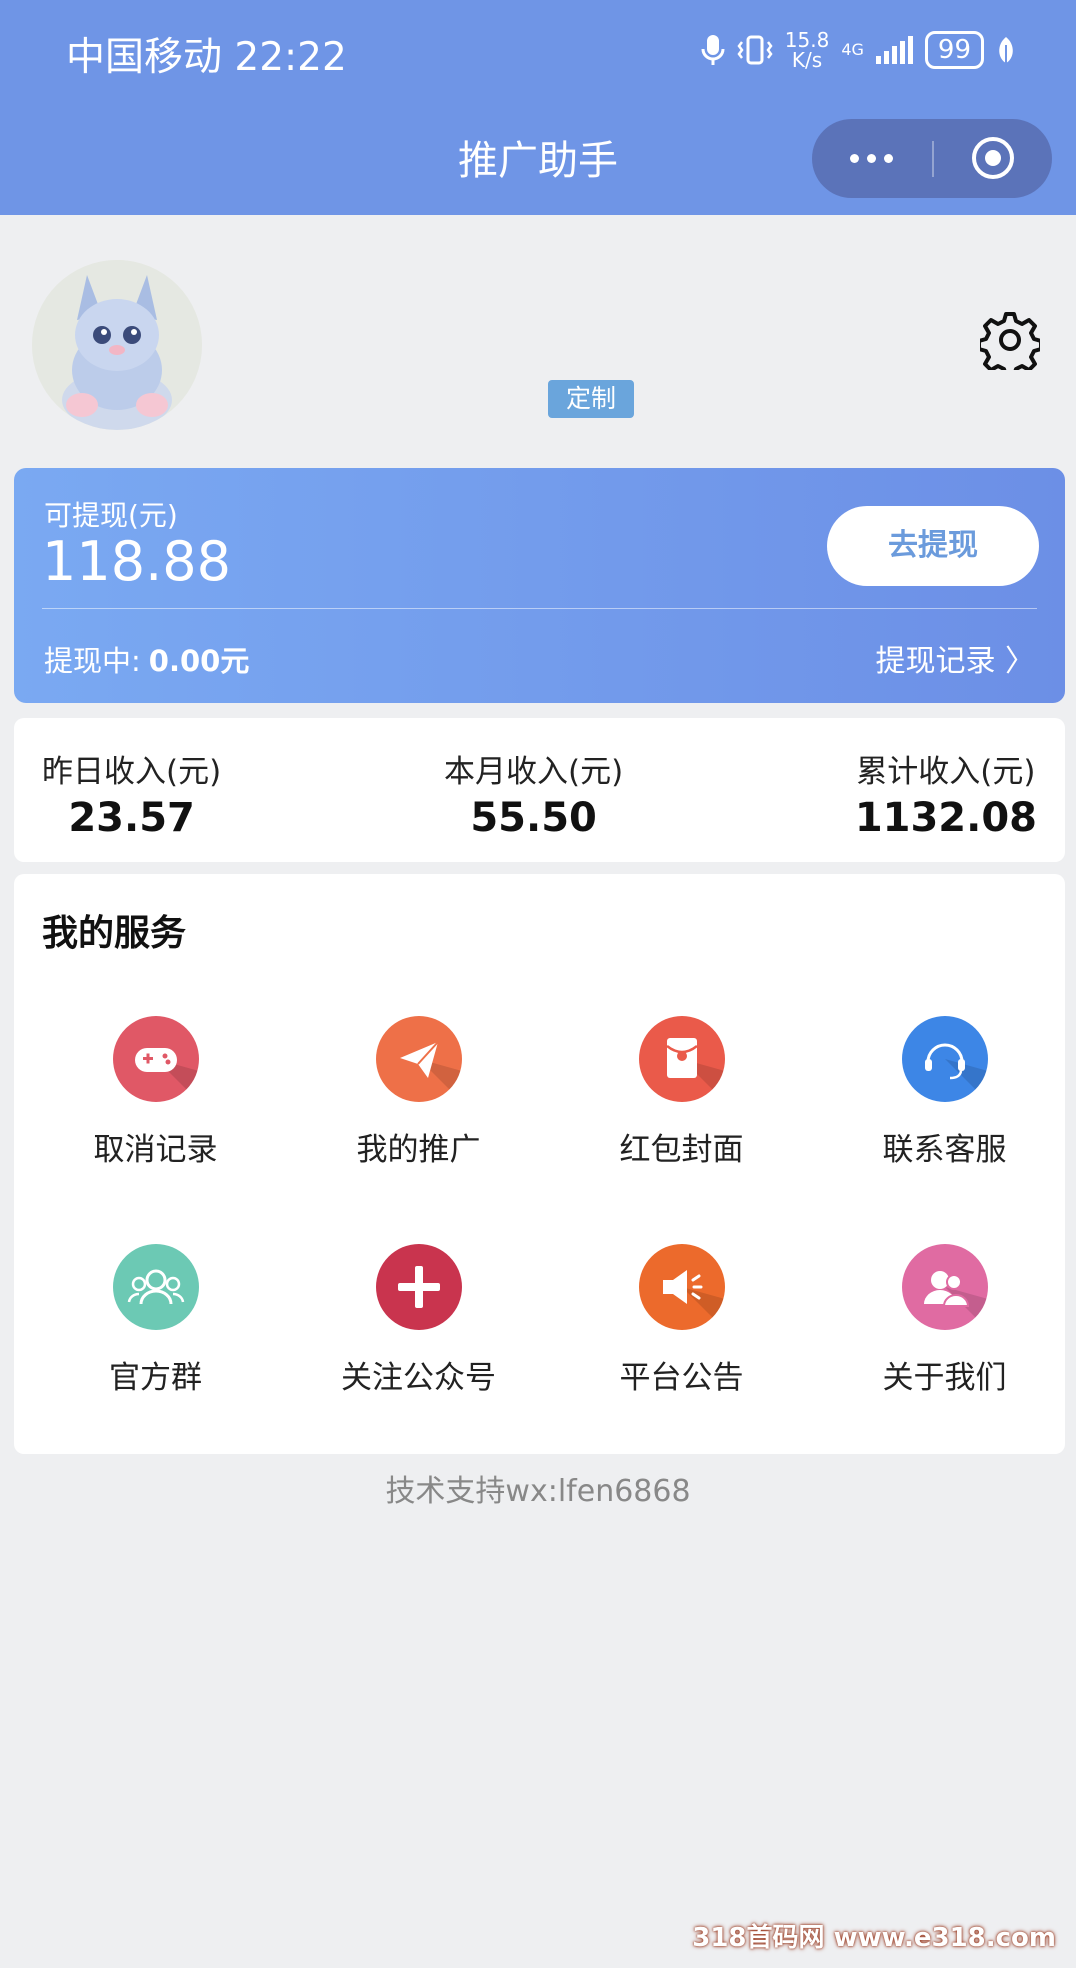  Describe the element at coordinates (1010, 340) in the screenshot. I see `gear-icon` at that location.